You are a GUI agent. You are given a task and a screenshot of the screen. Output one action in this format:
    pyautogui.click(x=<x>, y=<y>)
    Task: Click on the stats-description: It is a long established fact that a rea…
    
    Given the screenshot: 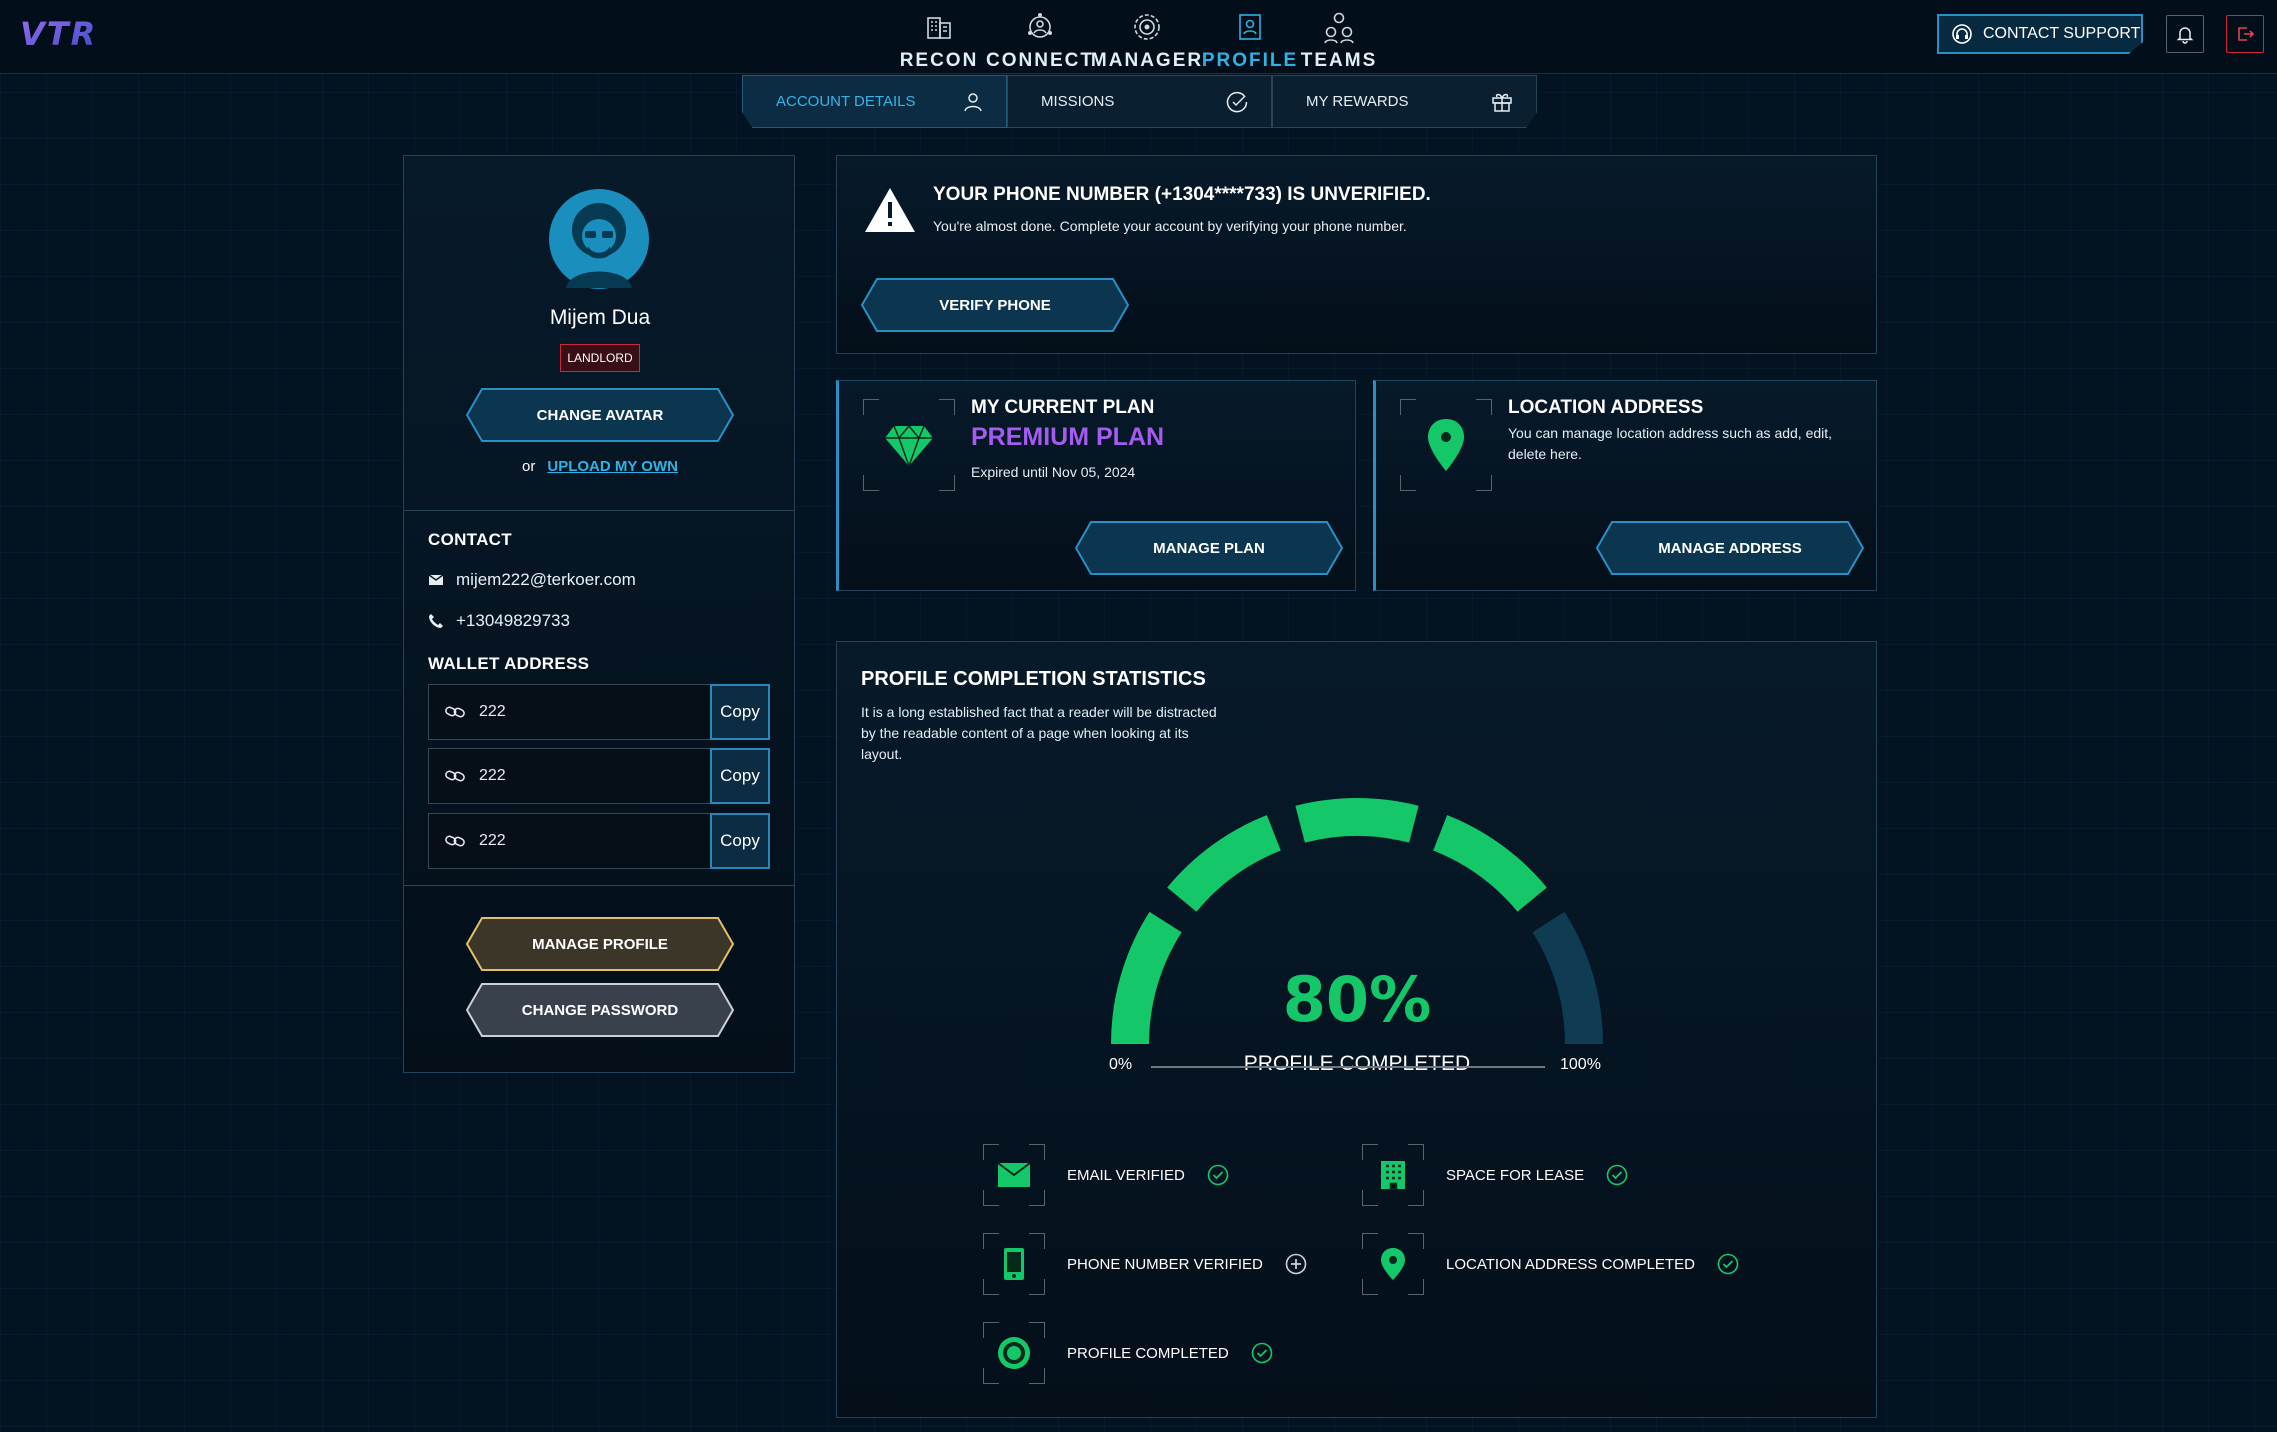 What is the action you would take?
    pyautogui.click(x=1039, y=733)
    